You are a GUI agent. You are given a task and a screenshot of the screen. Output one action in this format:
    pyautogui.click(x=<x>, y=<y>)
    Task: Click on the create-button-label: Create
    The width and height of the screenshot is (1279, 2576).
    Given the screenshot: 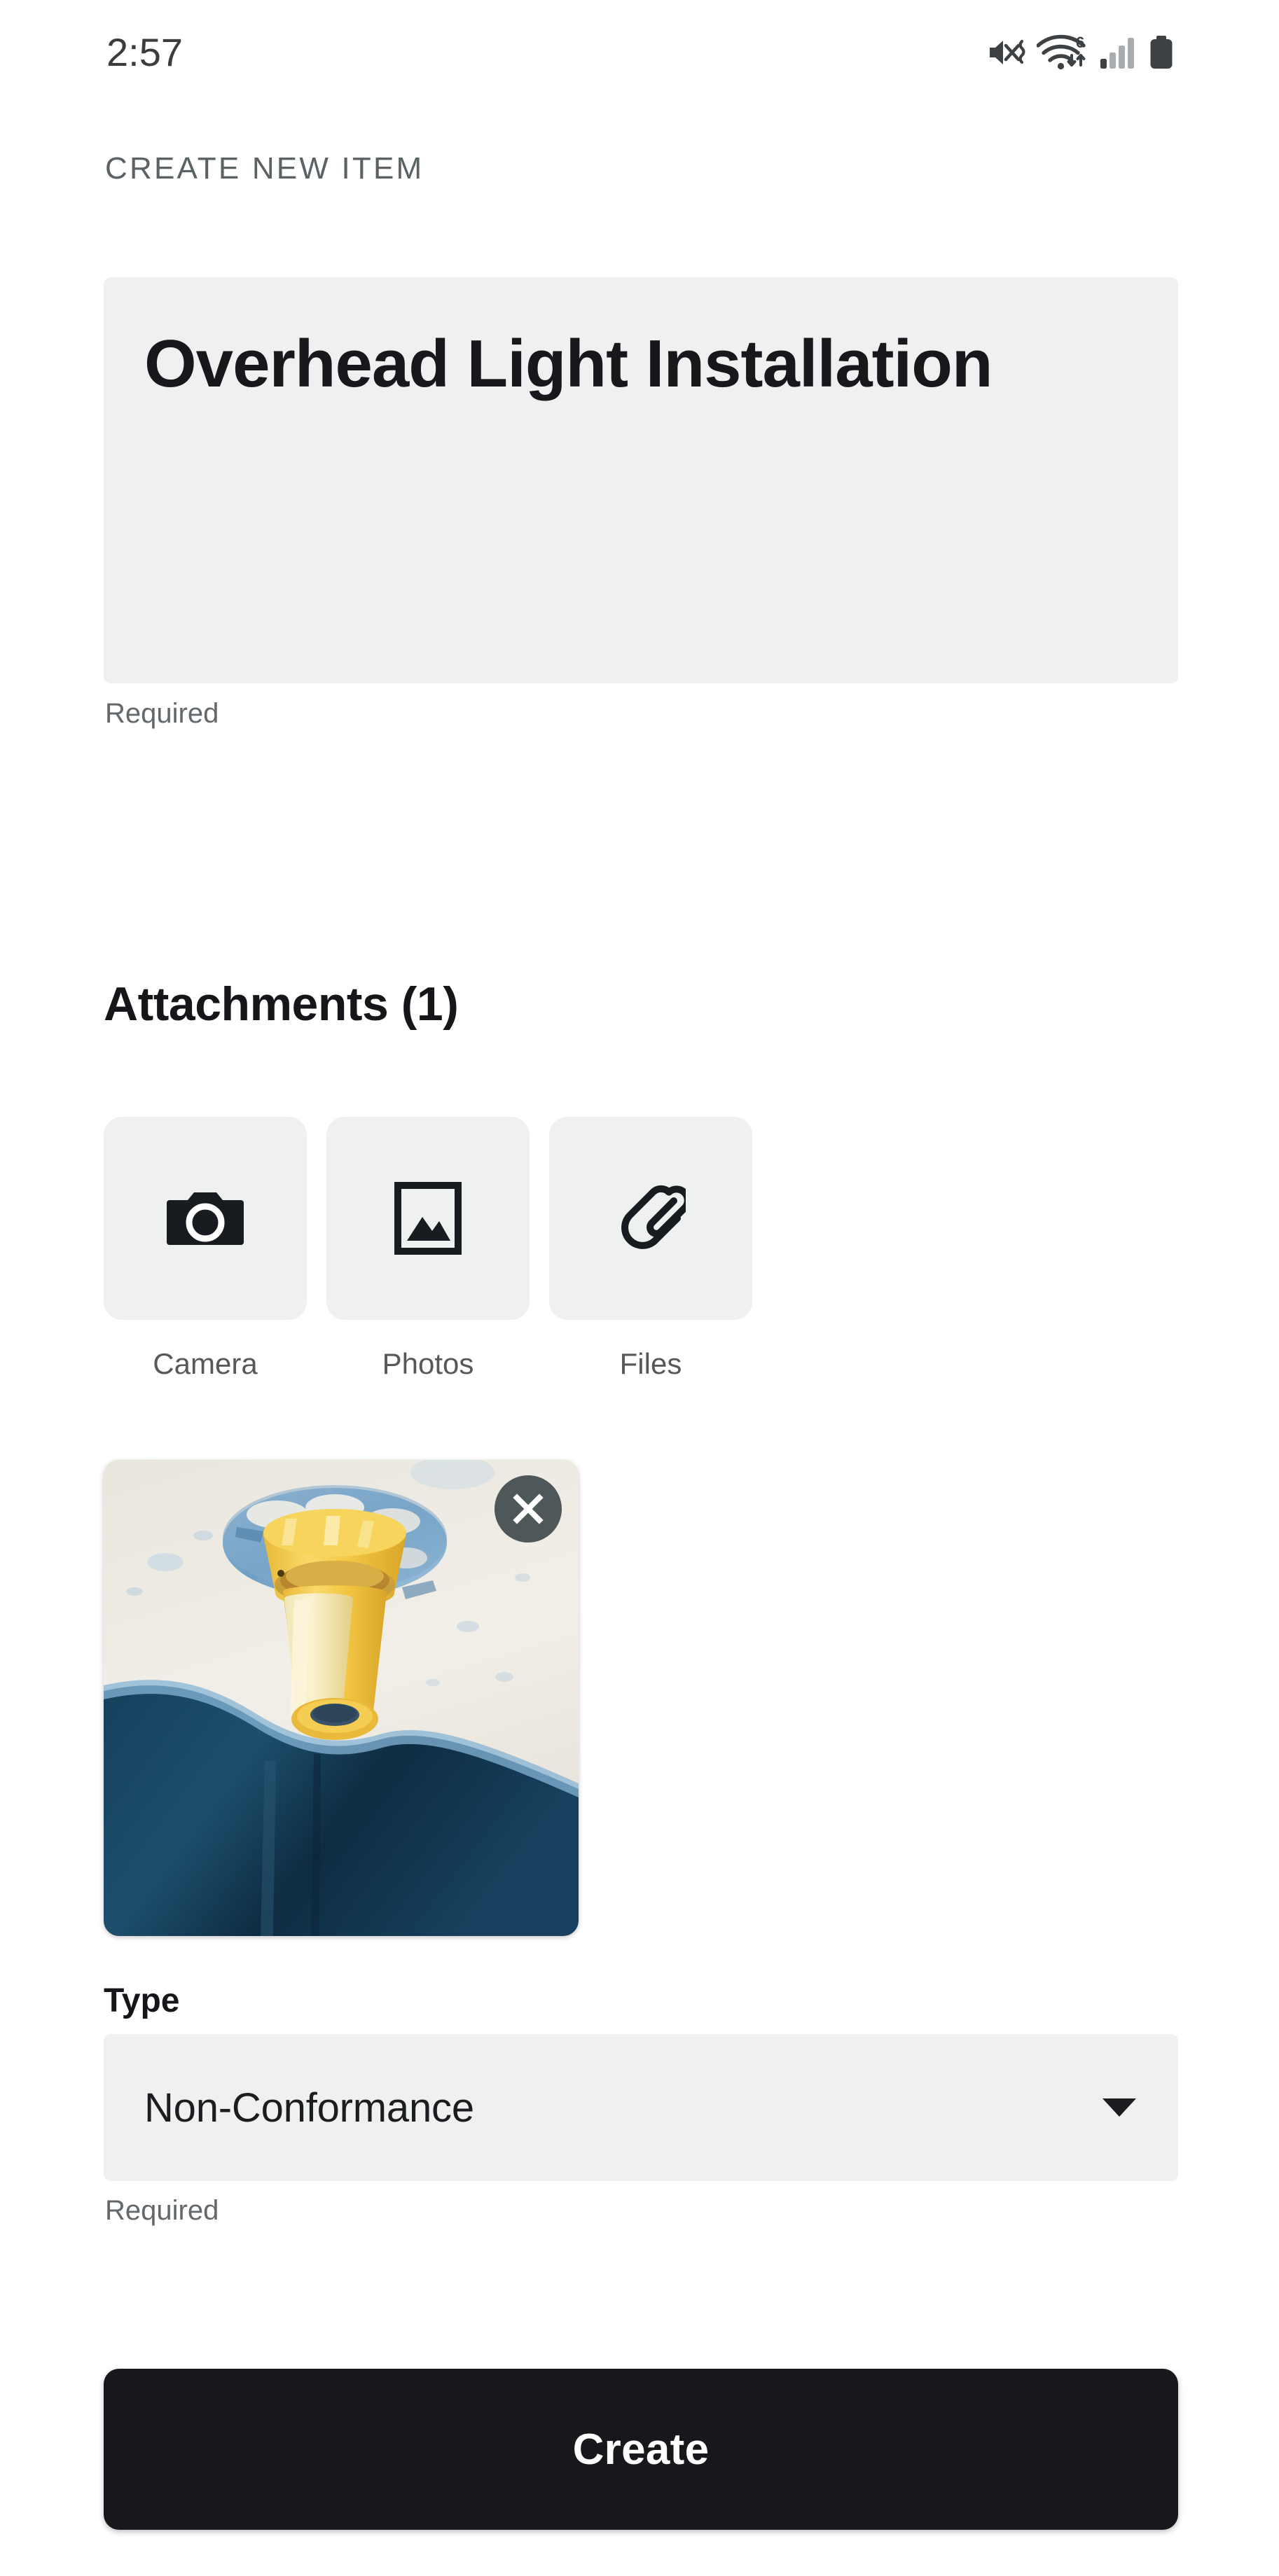 What is the action you would take?
    pyautogui.click(x=641, y=2449)
    